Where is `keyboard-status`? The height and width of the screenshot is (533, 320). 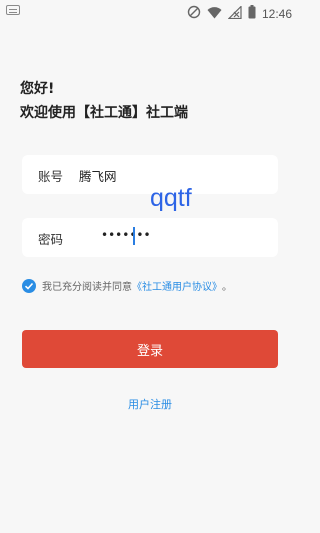
keyboard-status is located at coordinates (13, 10).